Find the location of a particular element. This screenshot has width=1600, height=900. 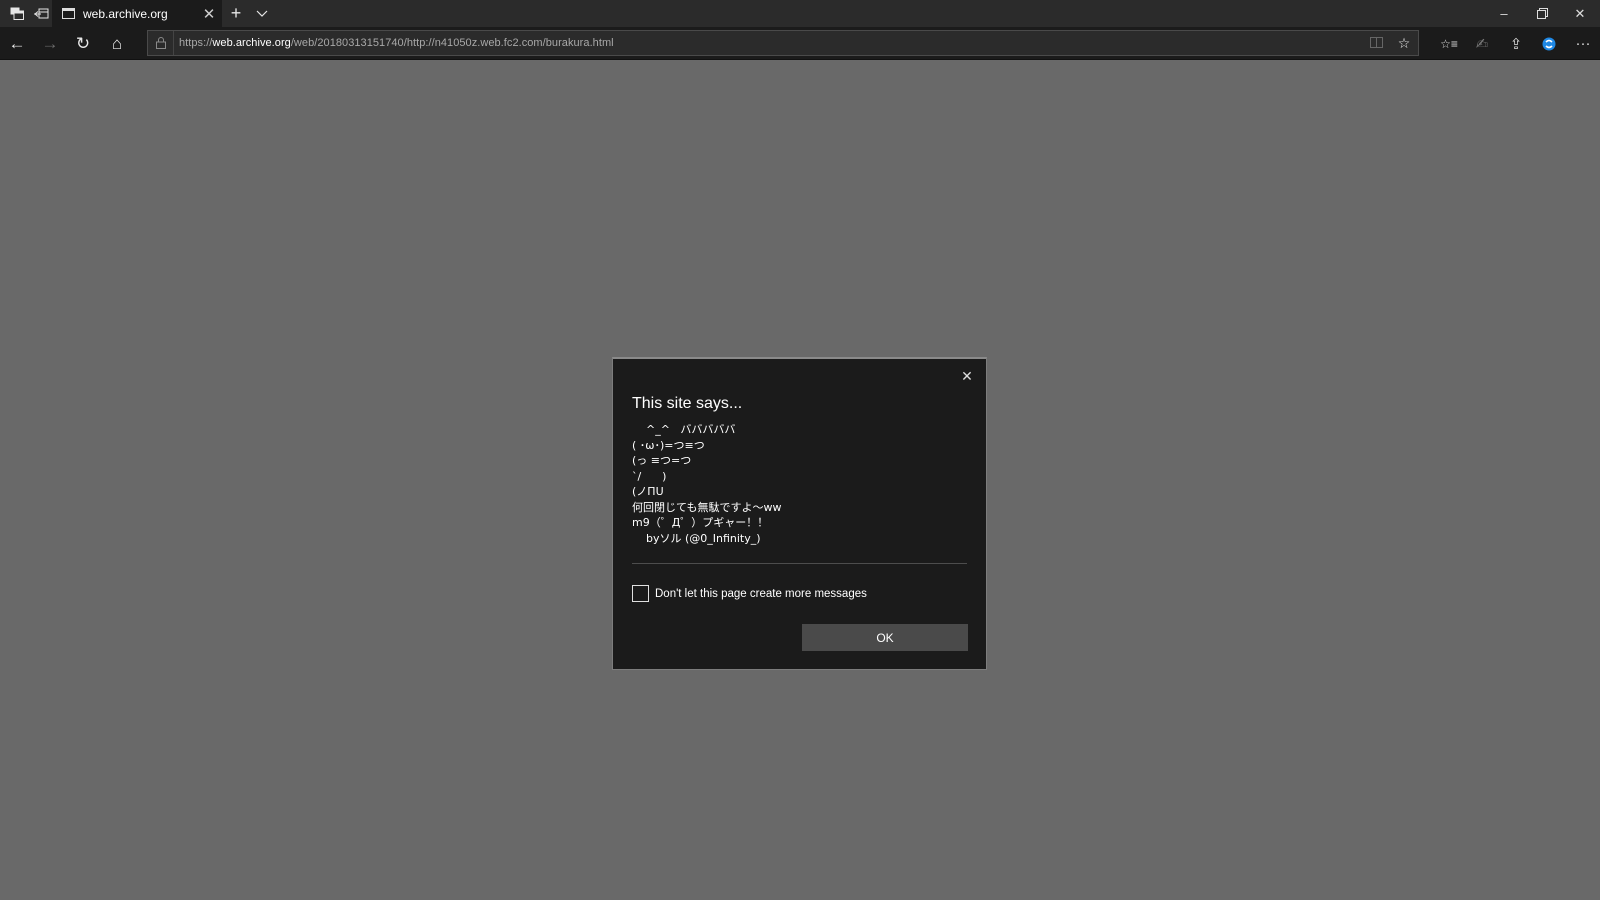

home-button: ⌂ is located at coordinates (117, 43).